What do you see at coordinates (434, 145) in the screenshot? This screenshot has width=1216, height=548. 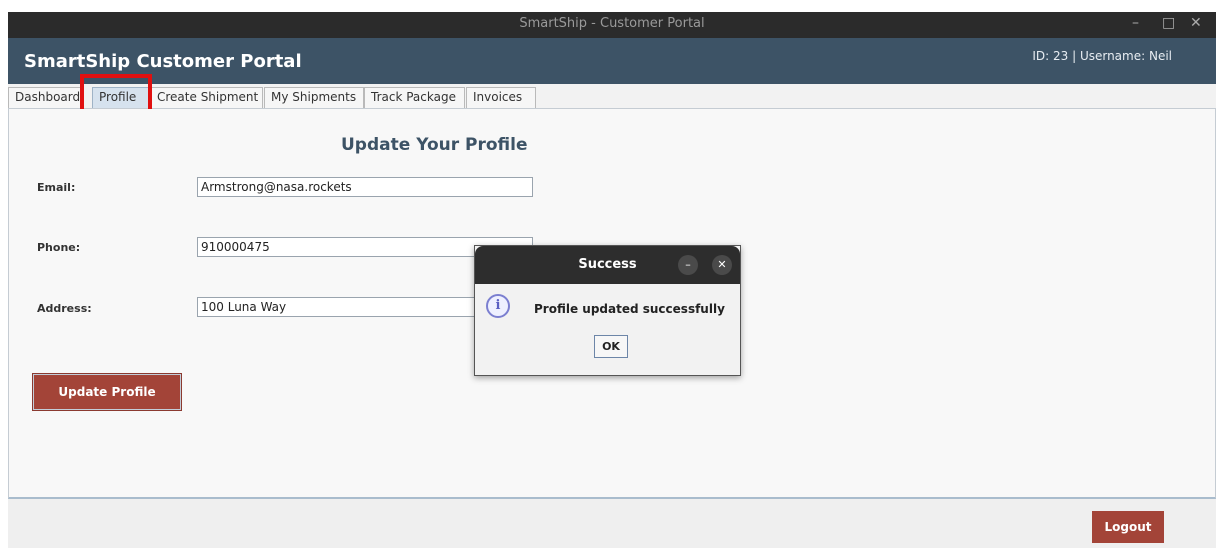 I see `page-title: Update Your Profile` at bounding box center [434, 145].